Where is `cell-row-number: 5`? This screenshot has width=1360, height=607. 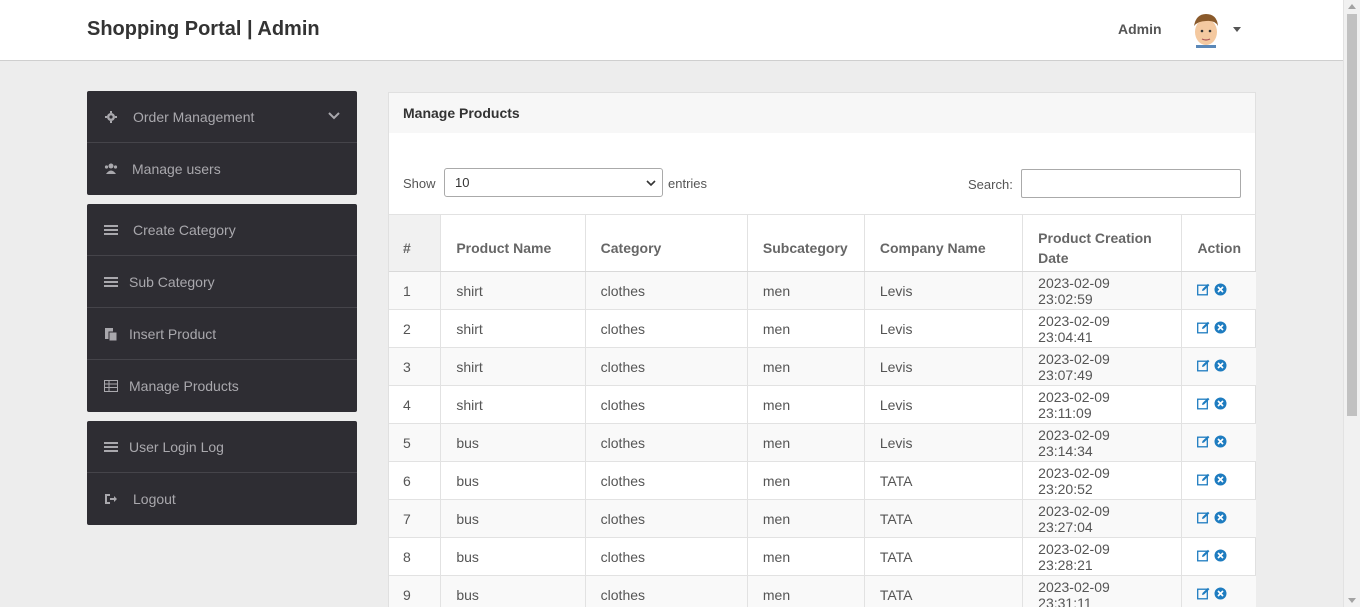 cell-row-number: 5 is located at coordinates (415, 442).